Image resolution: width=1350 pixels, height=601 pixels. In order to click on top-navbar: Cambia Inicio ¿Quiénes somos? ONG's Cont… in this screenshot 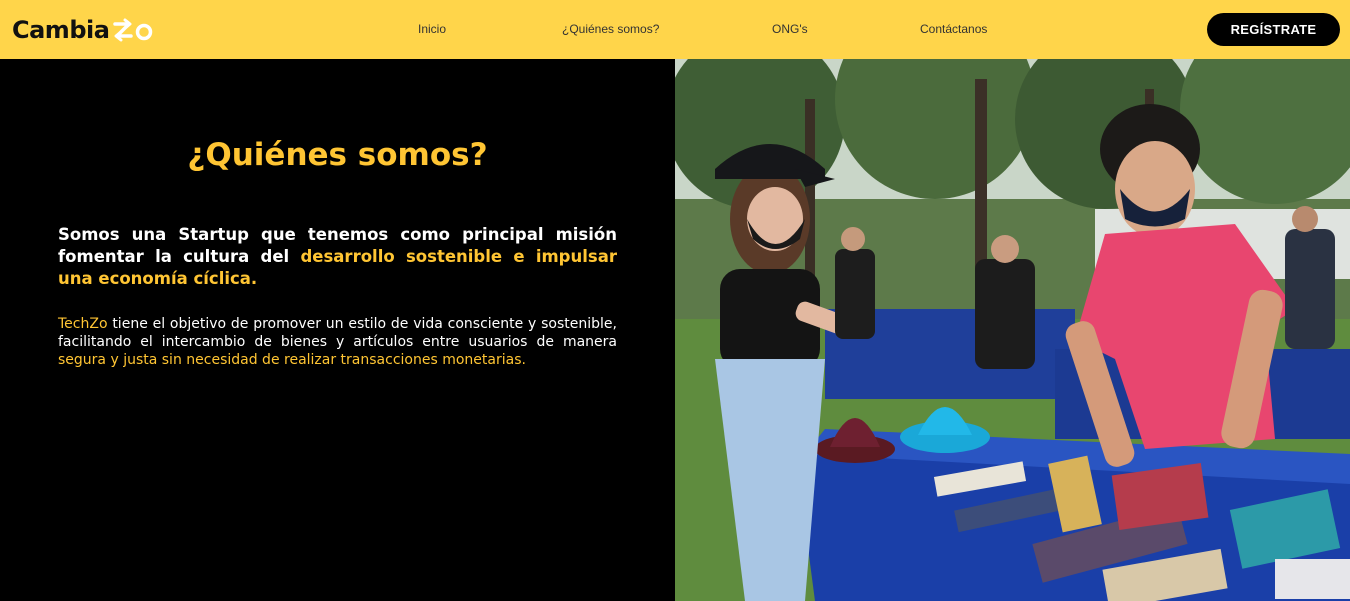, I will do `click(675, 29)`.